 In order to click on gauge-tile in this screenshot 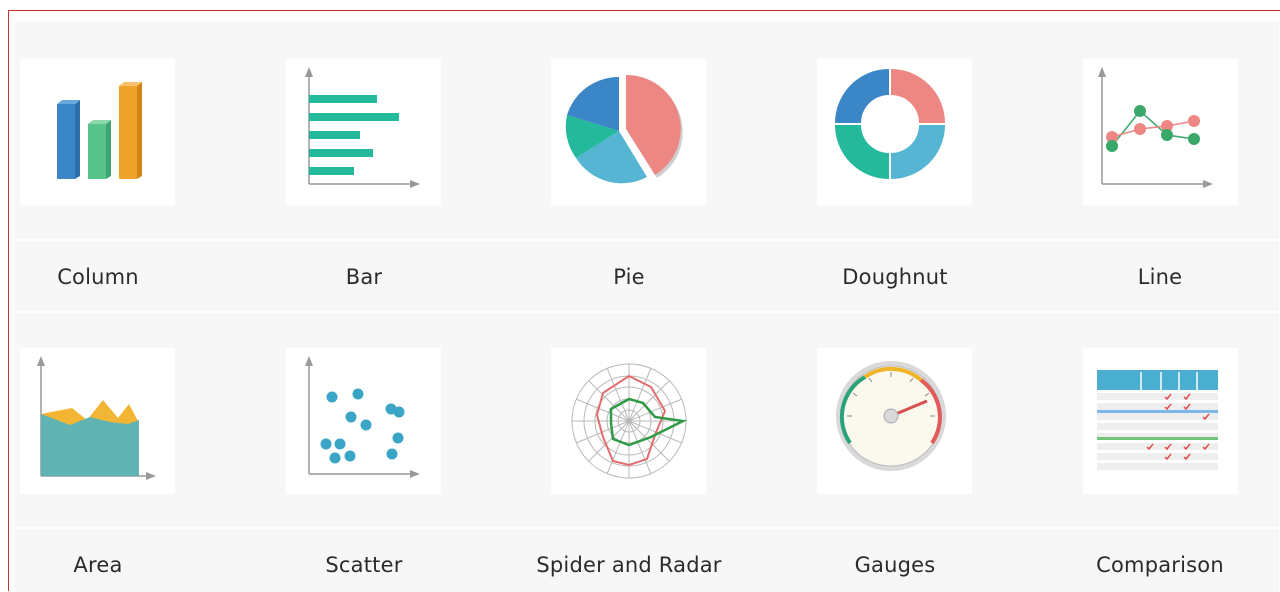, I will do `click(894, 421)`.